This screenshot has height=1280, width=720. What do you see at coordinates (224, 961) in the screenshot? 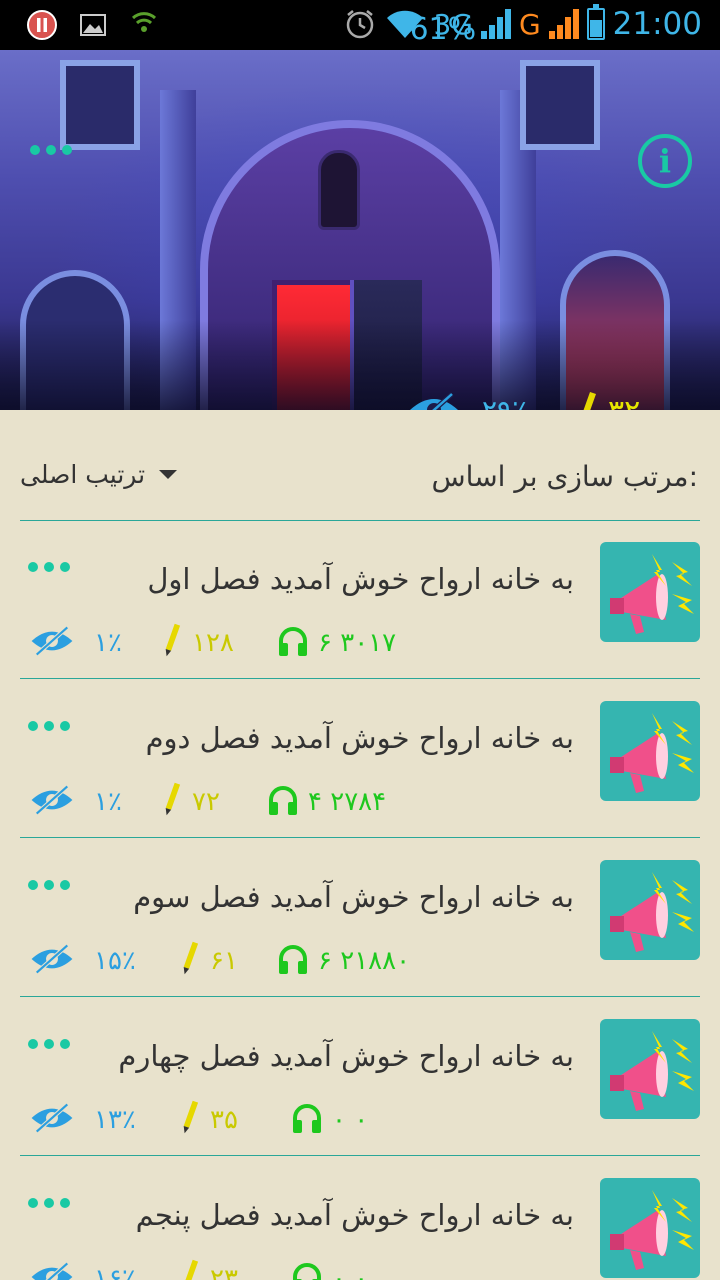
I see `chapter-notes-count: ۶۱` at bounding box center [224, 961].